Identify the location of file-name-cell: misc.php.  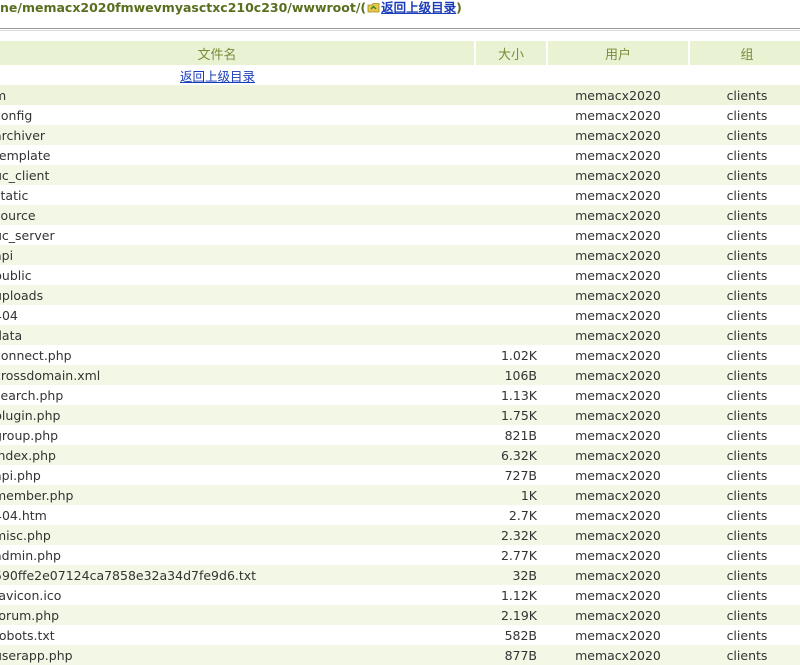
(237, 535).